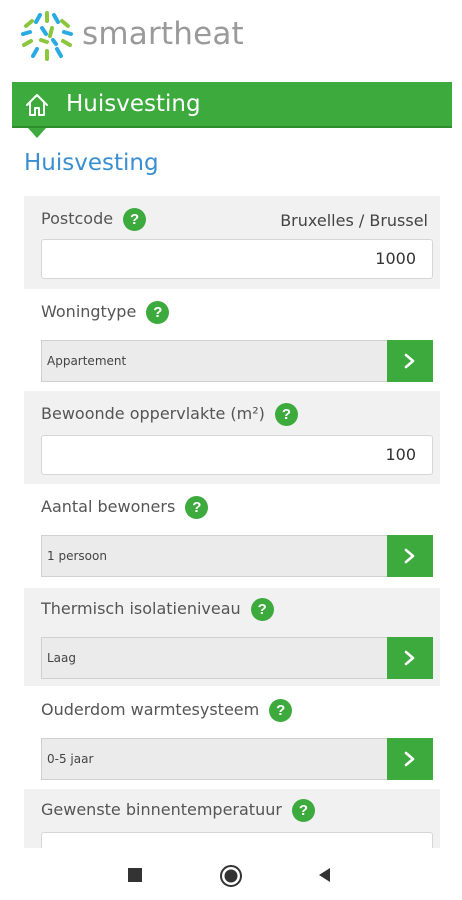  What do you see at coordinates (135, 875) in the screenshot?
I see `stop-icon` at bounding box center [135, 875].